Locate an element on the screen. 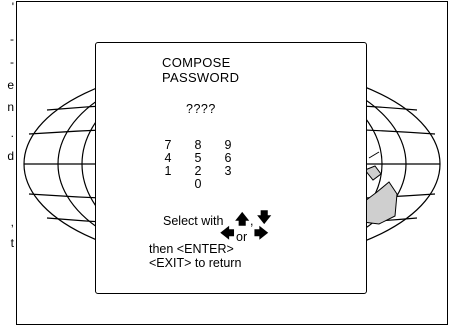 The height and width of the screenshot is (328, 452). page-fragment: ' is located at coordinates (12, 7).